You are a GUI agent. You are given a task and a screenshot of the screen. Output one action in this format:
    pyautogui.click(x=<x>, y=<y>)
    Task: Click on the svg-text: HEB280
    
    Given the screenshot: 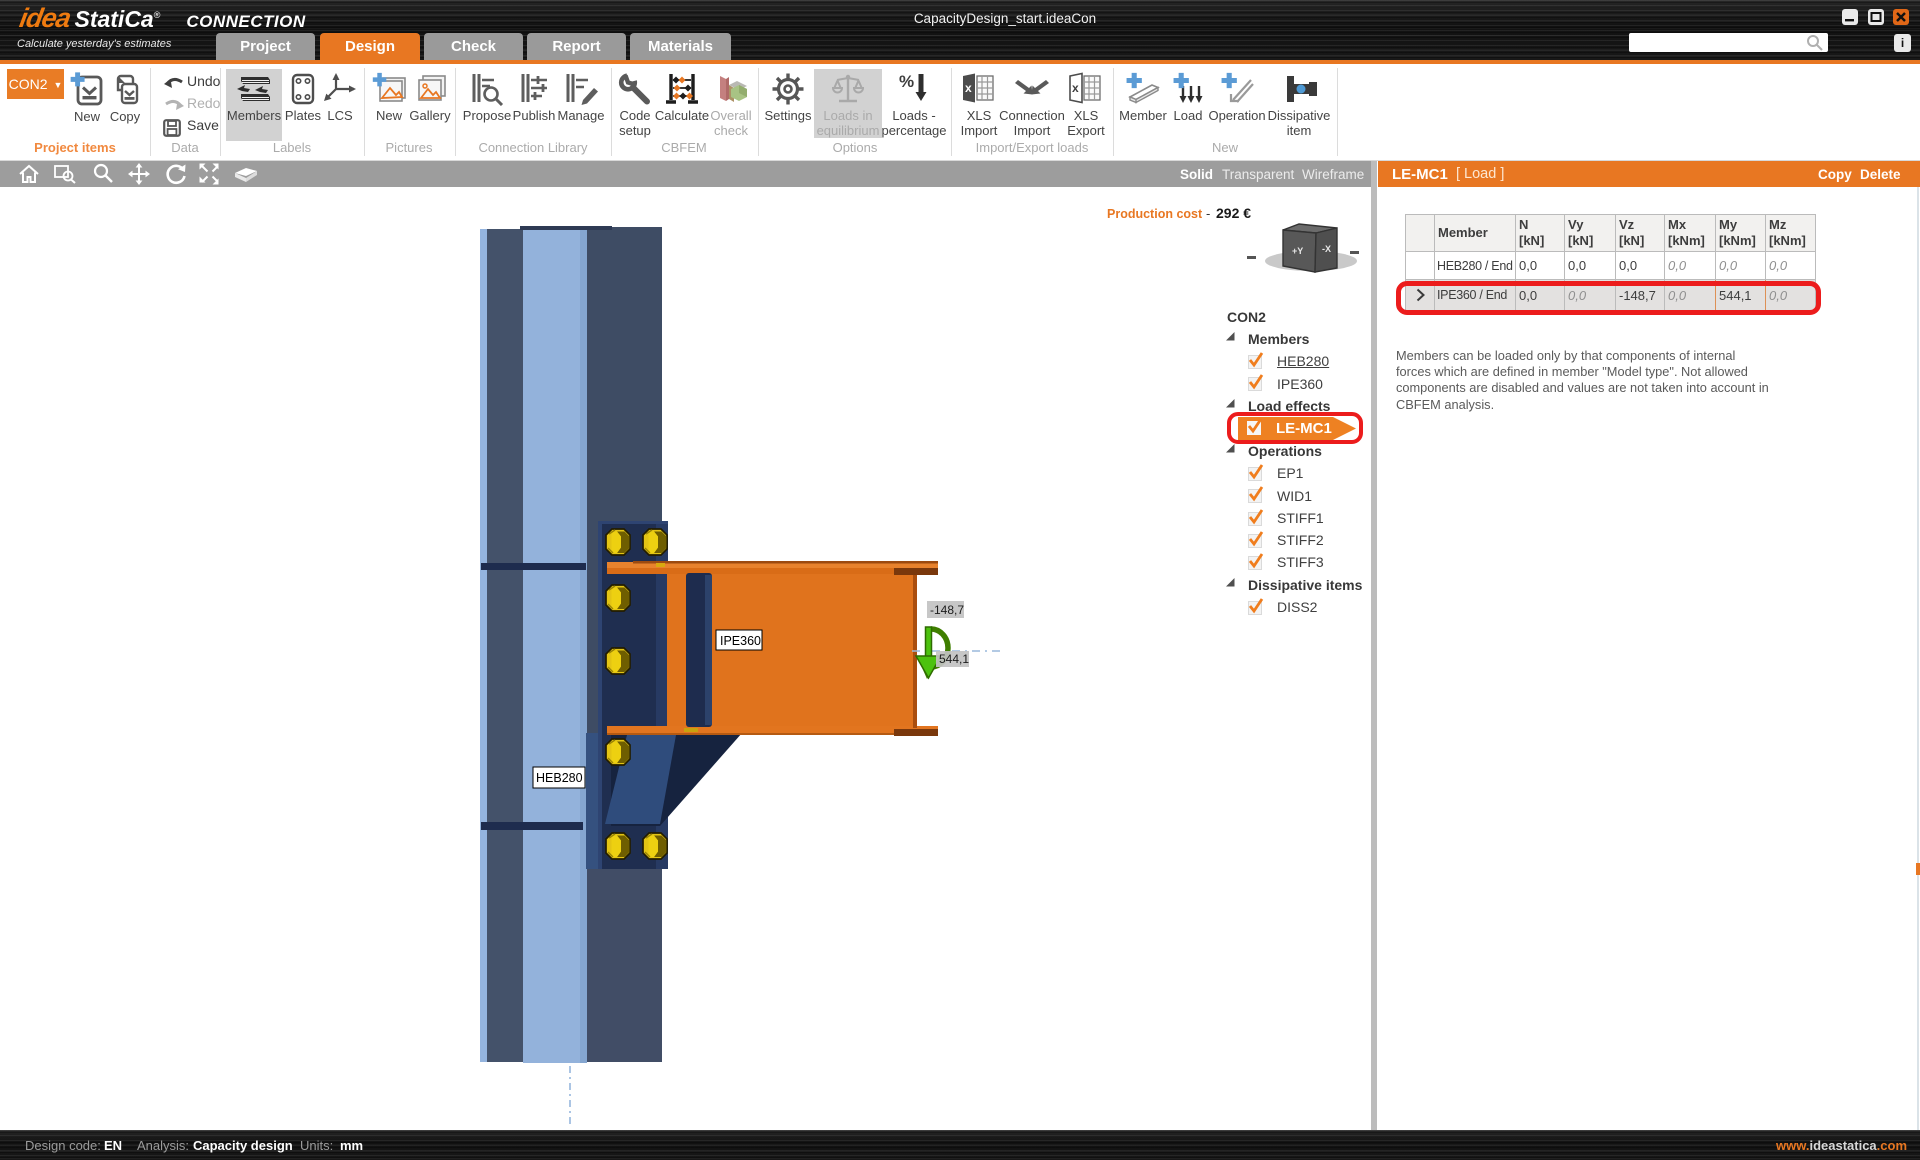 What is the action you would take?
    pyautogui.click(x=559, y=778)
    